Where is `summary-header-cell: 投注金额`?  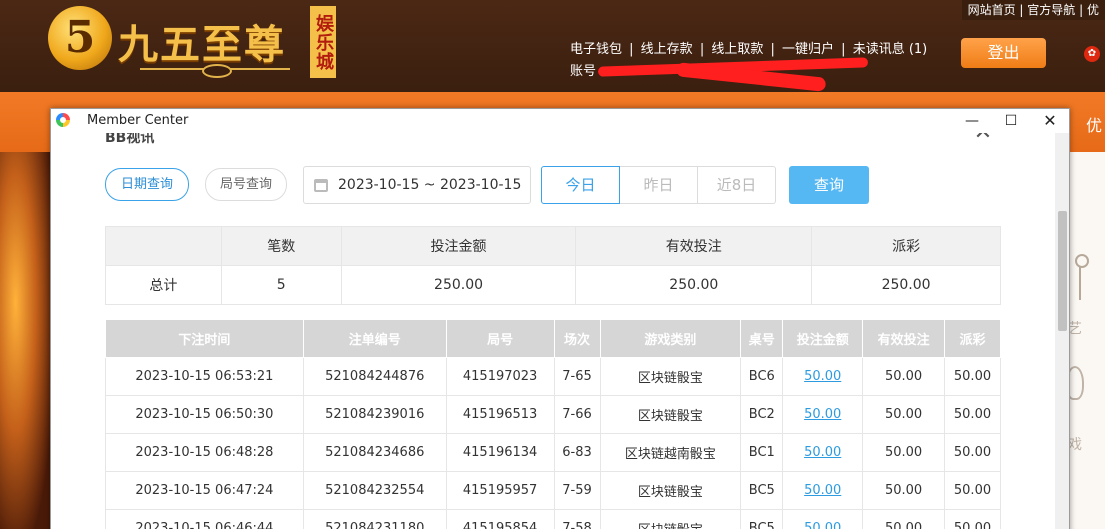
summary-header-cell: 投注金额 is located at coordinates (458, 246).